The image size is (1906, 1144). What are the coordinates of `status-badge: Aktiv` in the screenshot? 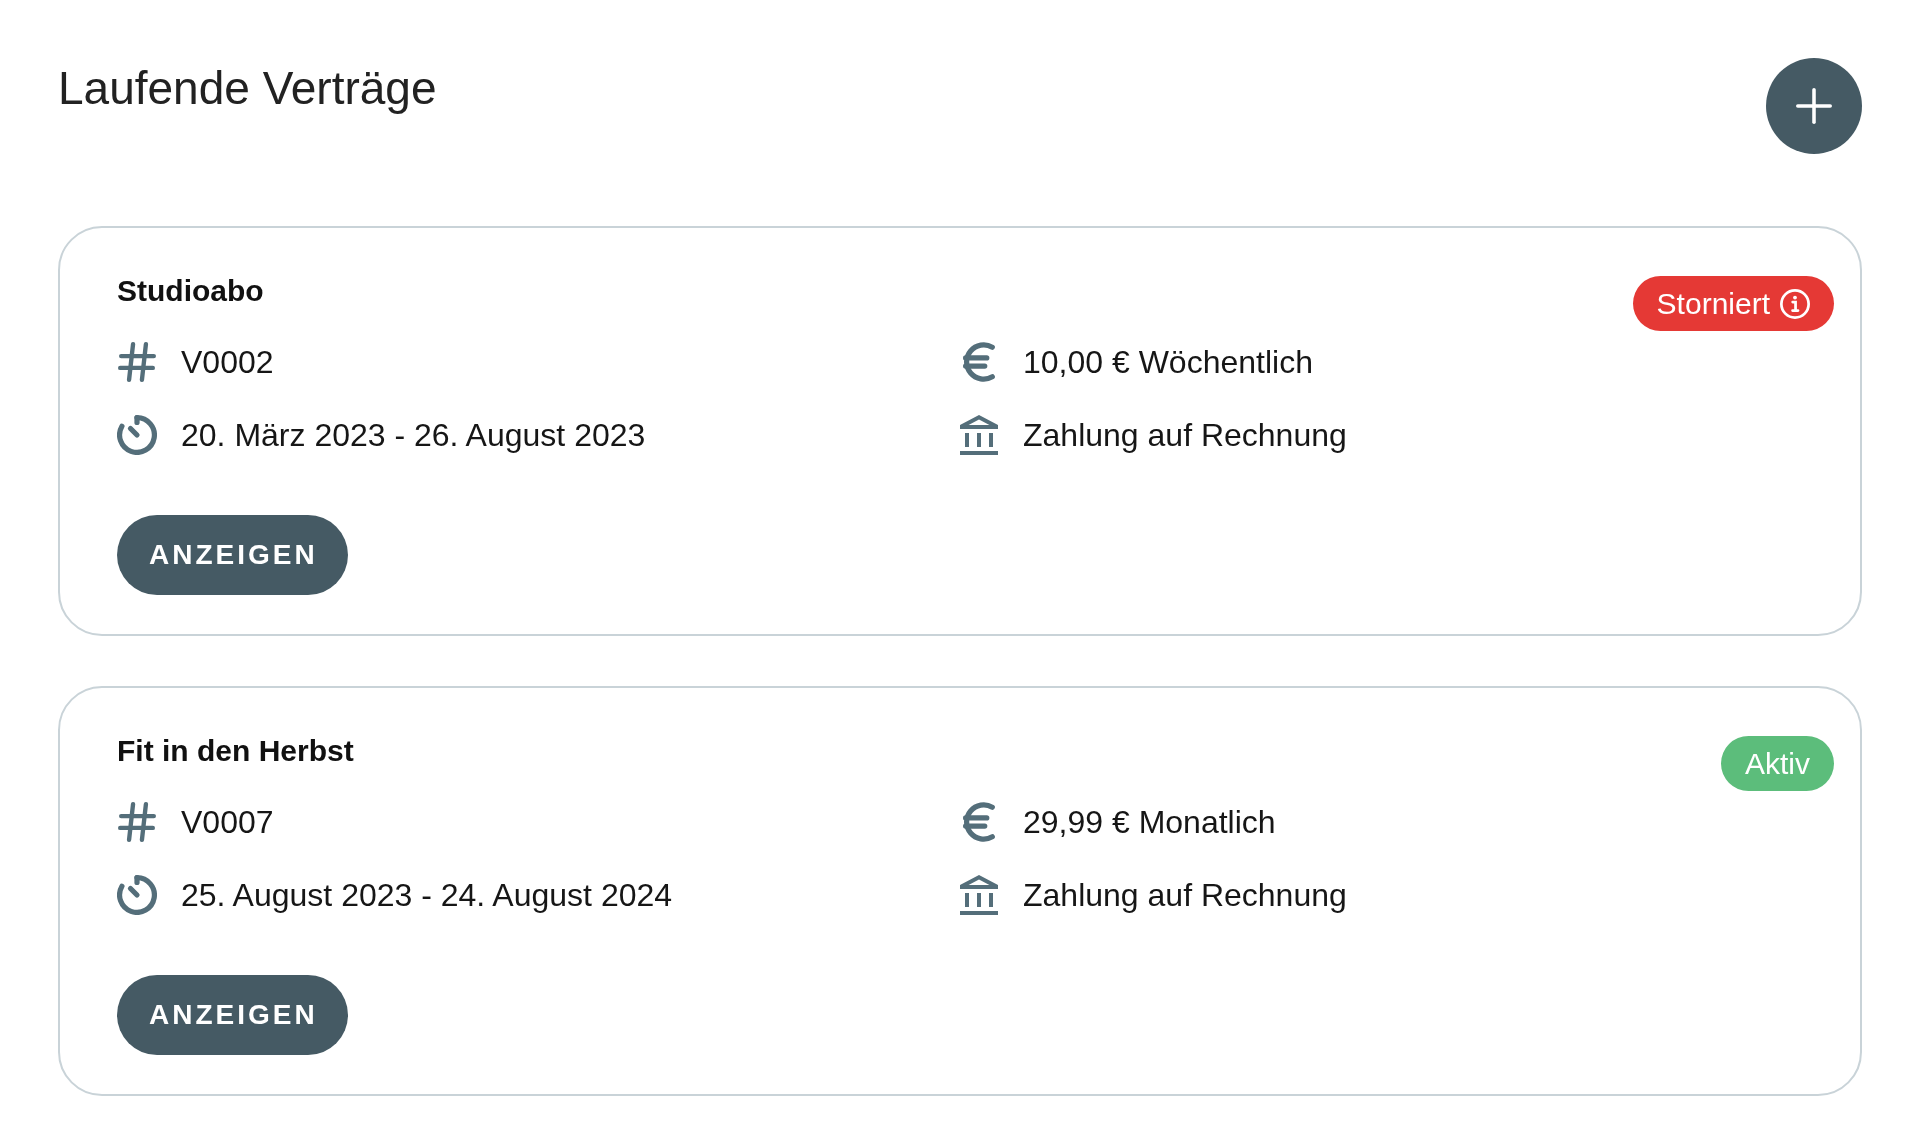 It's located at (1777, 763).